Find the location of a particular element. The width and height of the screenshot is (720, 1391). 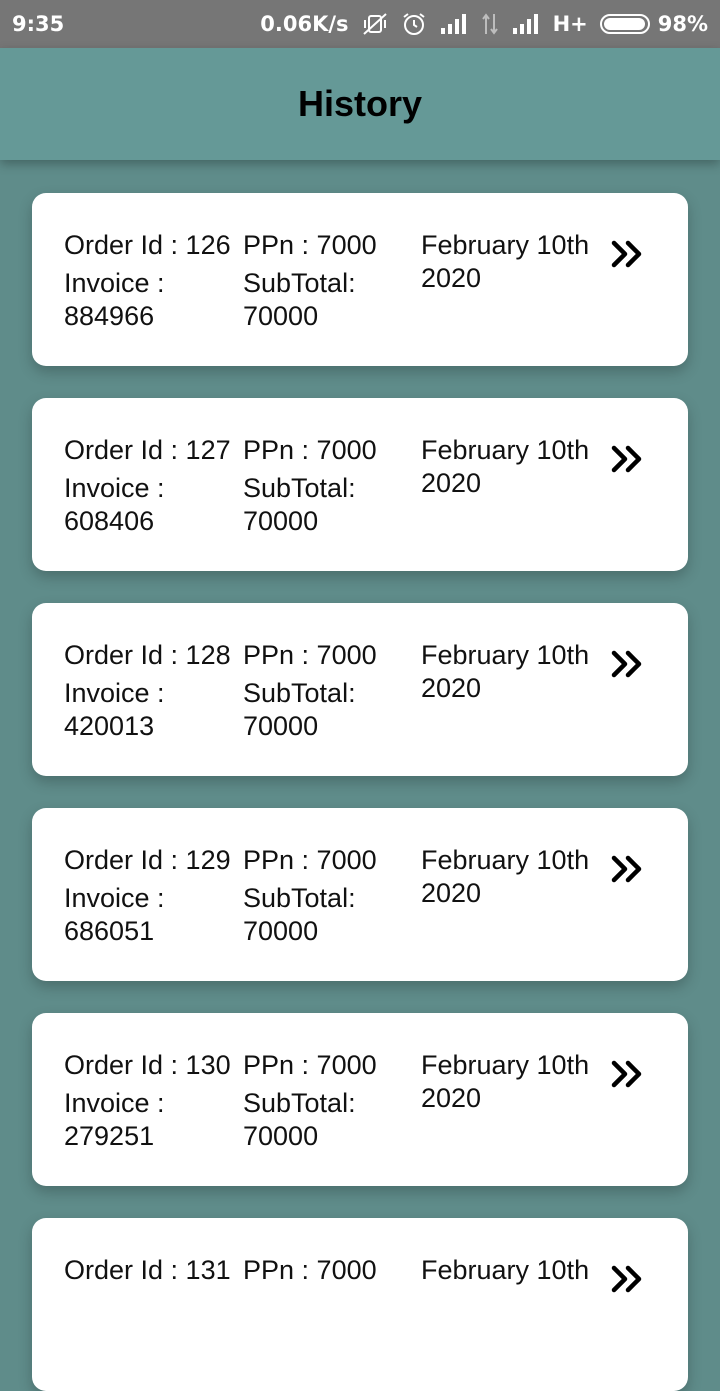

order-id-value: 126 is located at coordinates (208, 245).